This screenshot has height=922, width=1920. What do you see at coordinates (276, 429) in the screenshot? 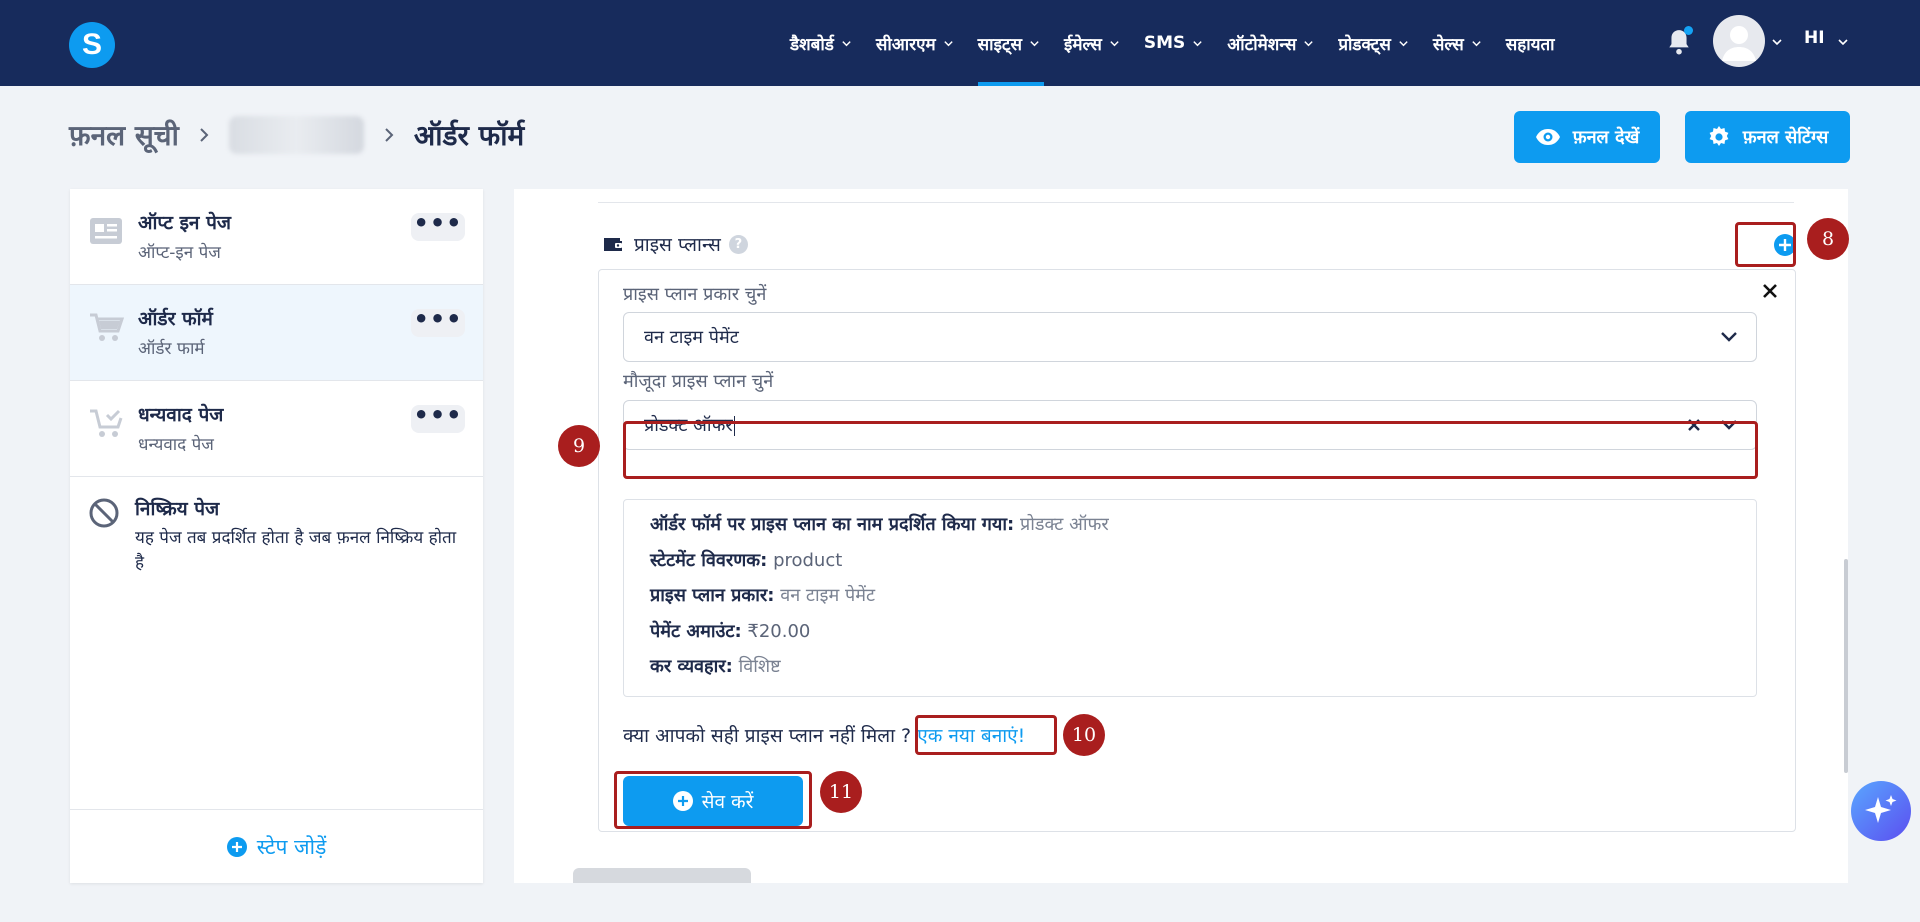
I see `step-thank-you-page: धन्यवाद पेज धन्यवाद पेज •••` at bounding box center [276, 429].